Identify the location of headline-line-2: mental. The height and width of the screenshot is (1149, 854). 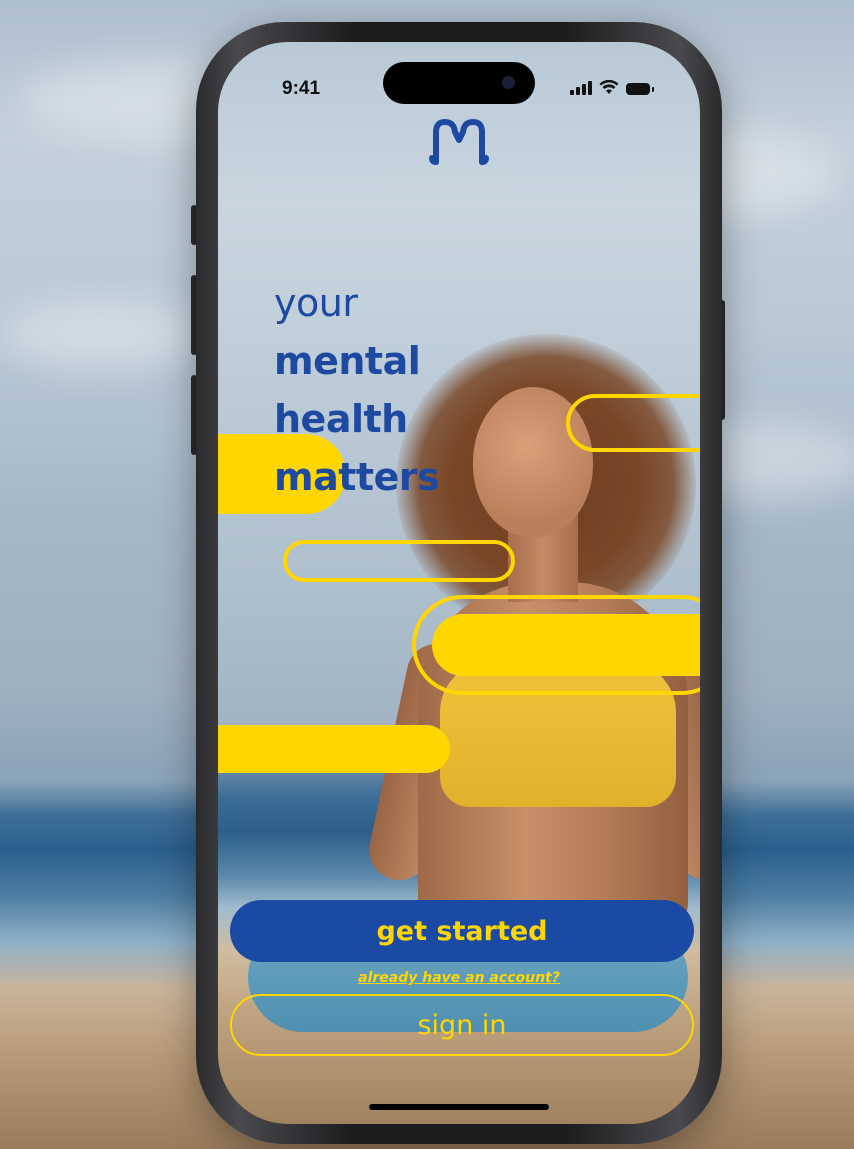
(347, 361).